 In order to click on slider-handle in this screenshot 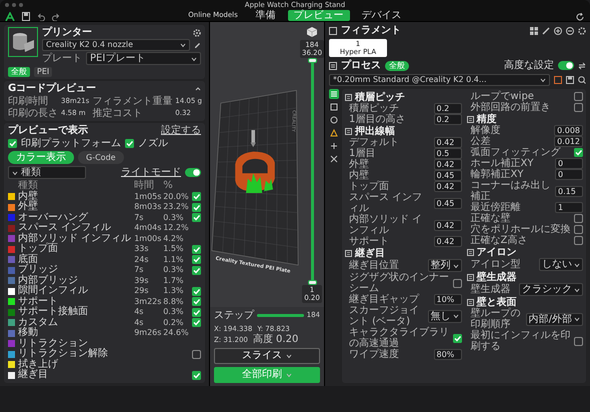, I will do `click(312, 60)`.